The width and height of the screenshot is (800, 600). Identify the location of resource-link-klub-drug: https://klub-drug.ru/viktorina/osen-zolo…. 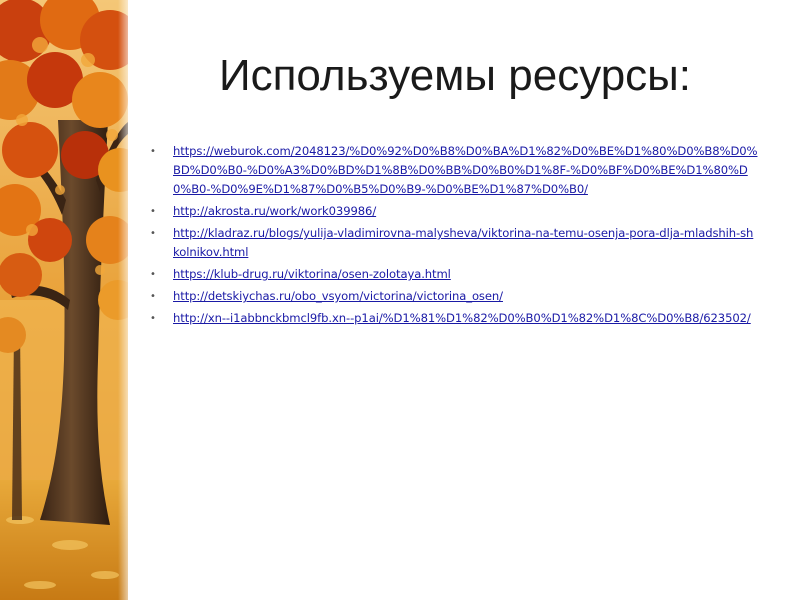
(312, 274).